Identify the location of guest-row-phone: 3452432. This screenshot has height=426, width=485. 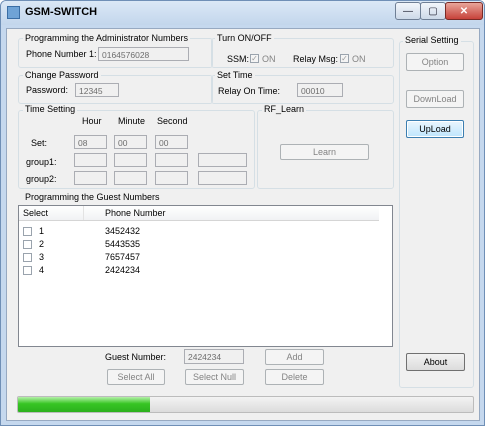
(123, 231).